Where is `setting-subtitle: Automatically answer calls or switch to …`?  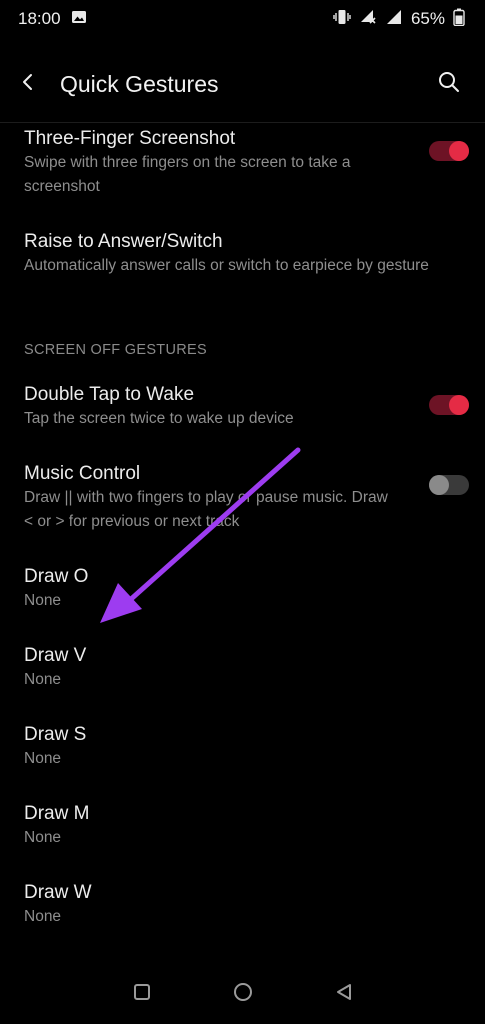 setting-subtitle: Automatically answer calls or switch to … is located at coordinates (226, 265).